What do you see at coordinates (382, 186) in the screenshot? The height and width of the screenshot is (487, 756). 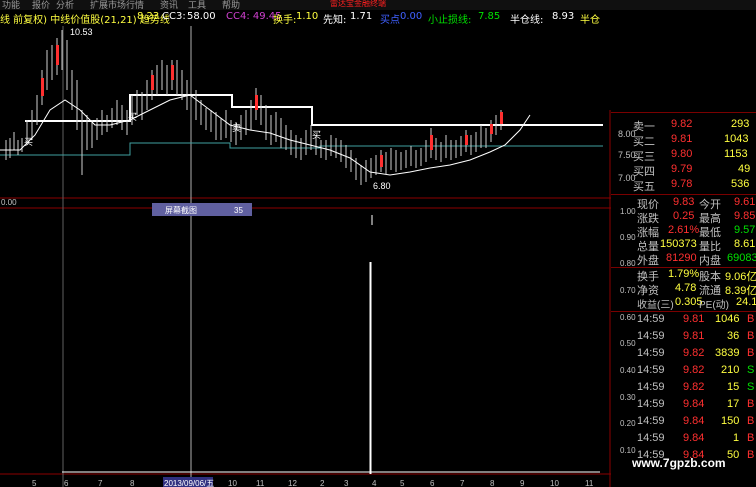 I see `low-price-label: 6.80` at bounding box center [382, 186].